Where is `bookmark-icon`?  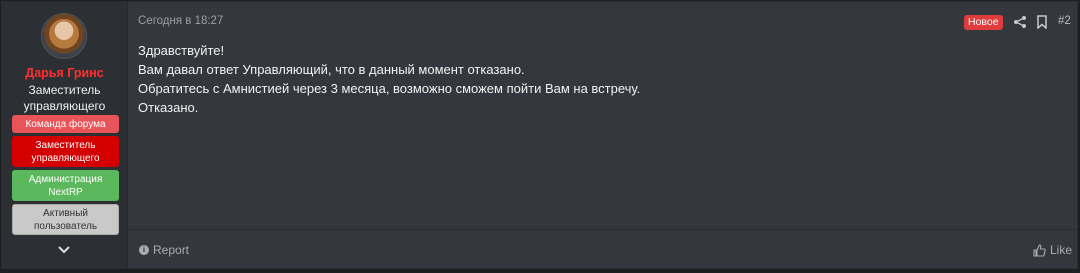 bookmark-icon is located at coordinates (1042, 22).